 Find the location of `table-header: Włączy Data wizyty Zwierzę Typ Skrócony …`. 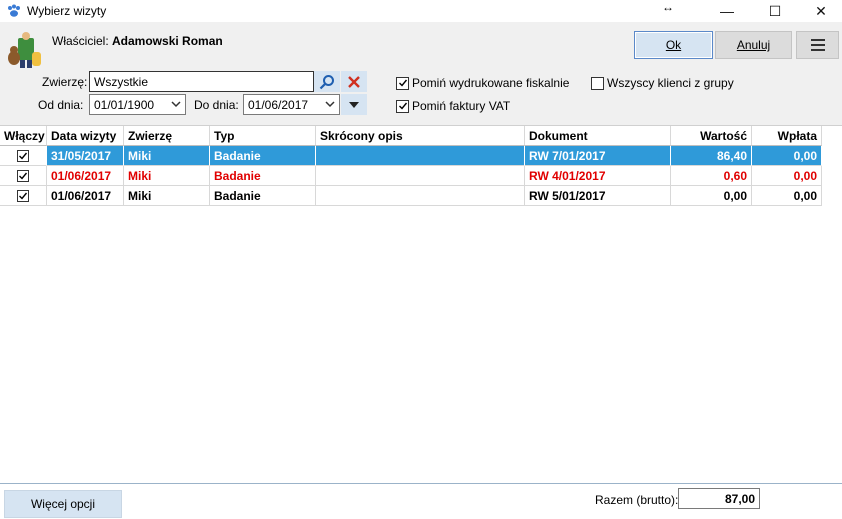

table-header: Włączy Data wizyty Zwierzę Typ Skrócony … is located at coordinates (411, 136).